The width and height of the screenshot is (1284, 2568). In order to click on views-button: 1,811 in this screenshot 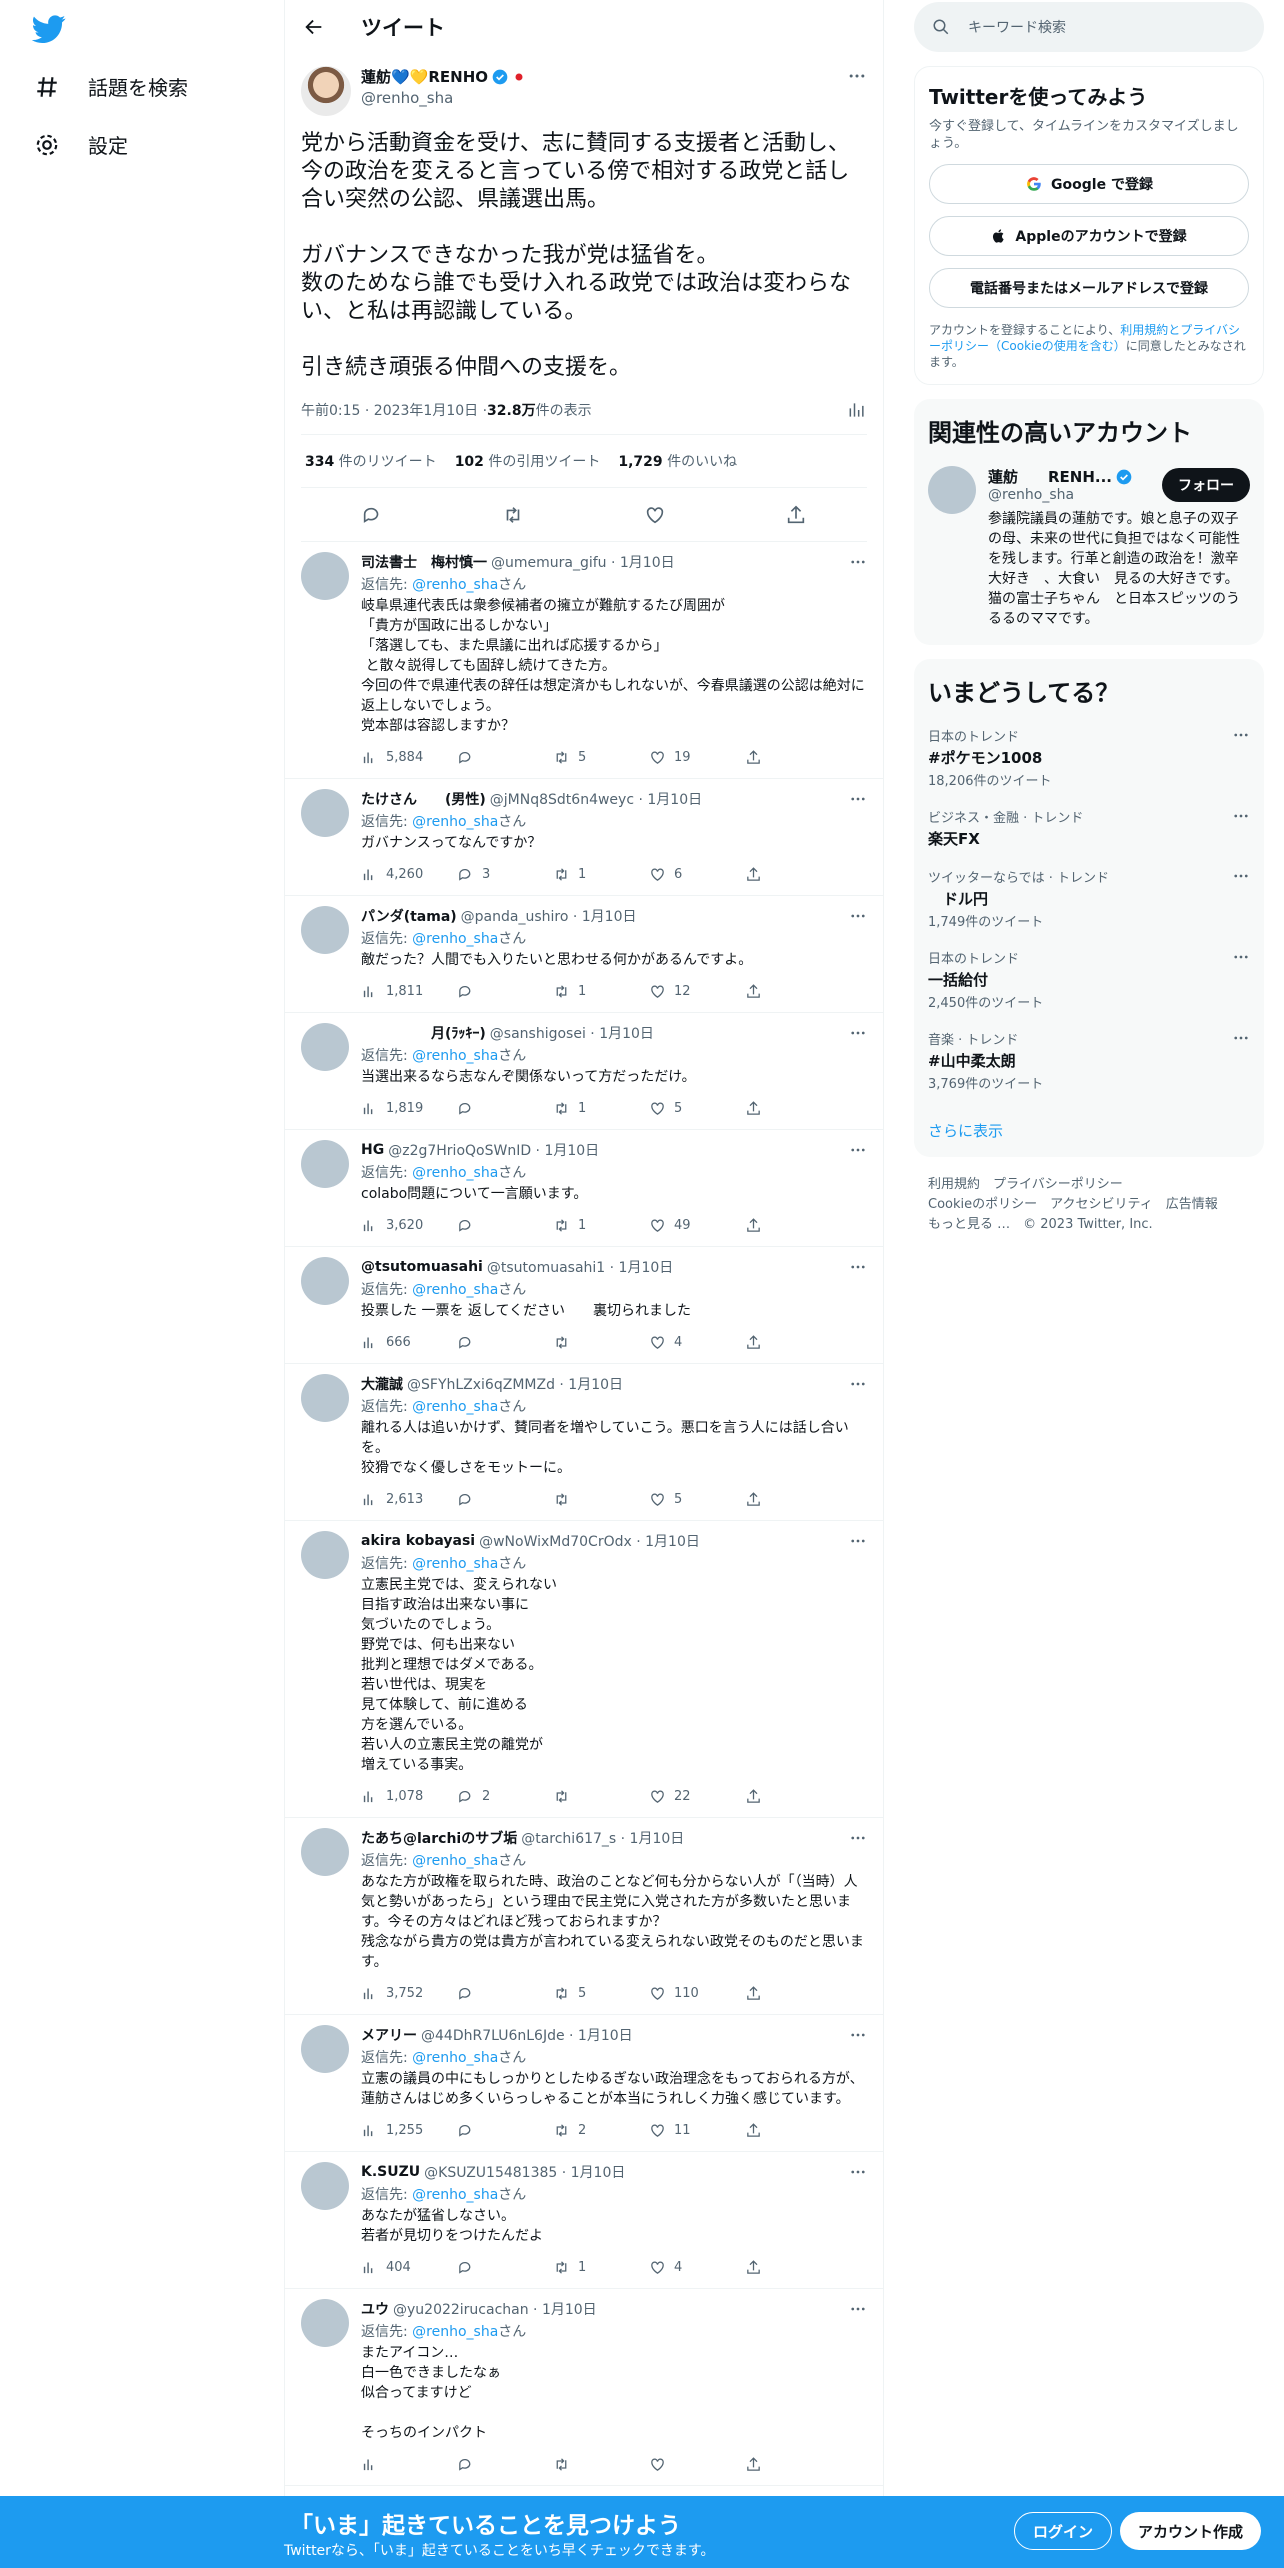, I will do `click(409, 991)`.